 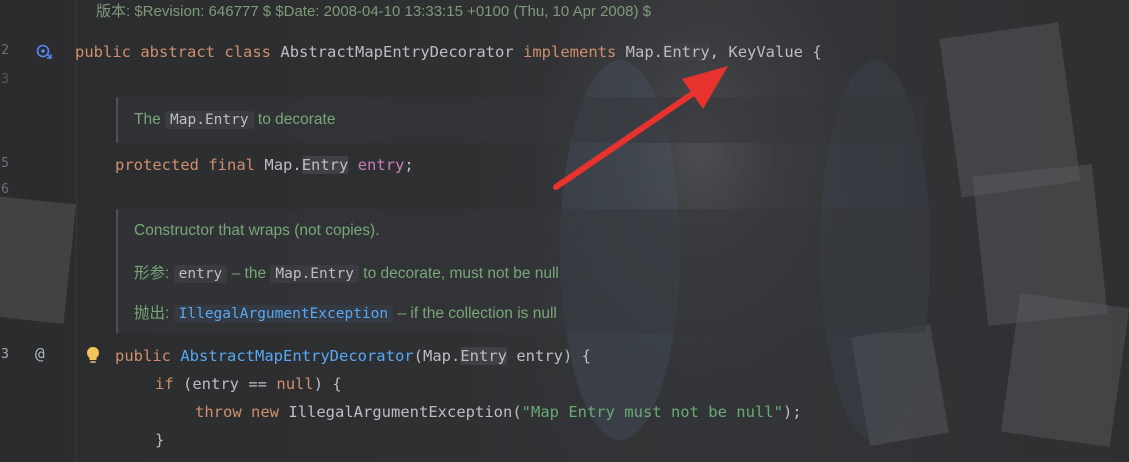 I want to click on red-arrow-annotation, so click(x=640, y=128).